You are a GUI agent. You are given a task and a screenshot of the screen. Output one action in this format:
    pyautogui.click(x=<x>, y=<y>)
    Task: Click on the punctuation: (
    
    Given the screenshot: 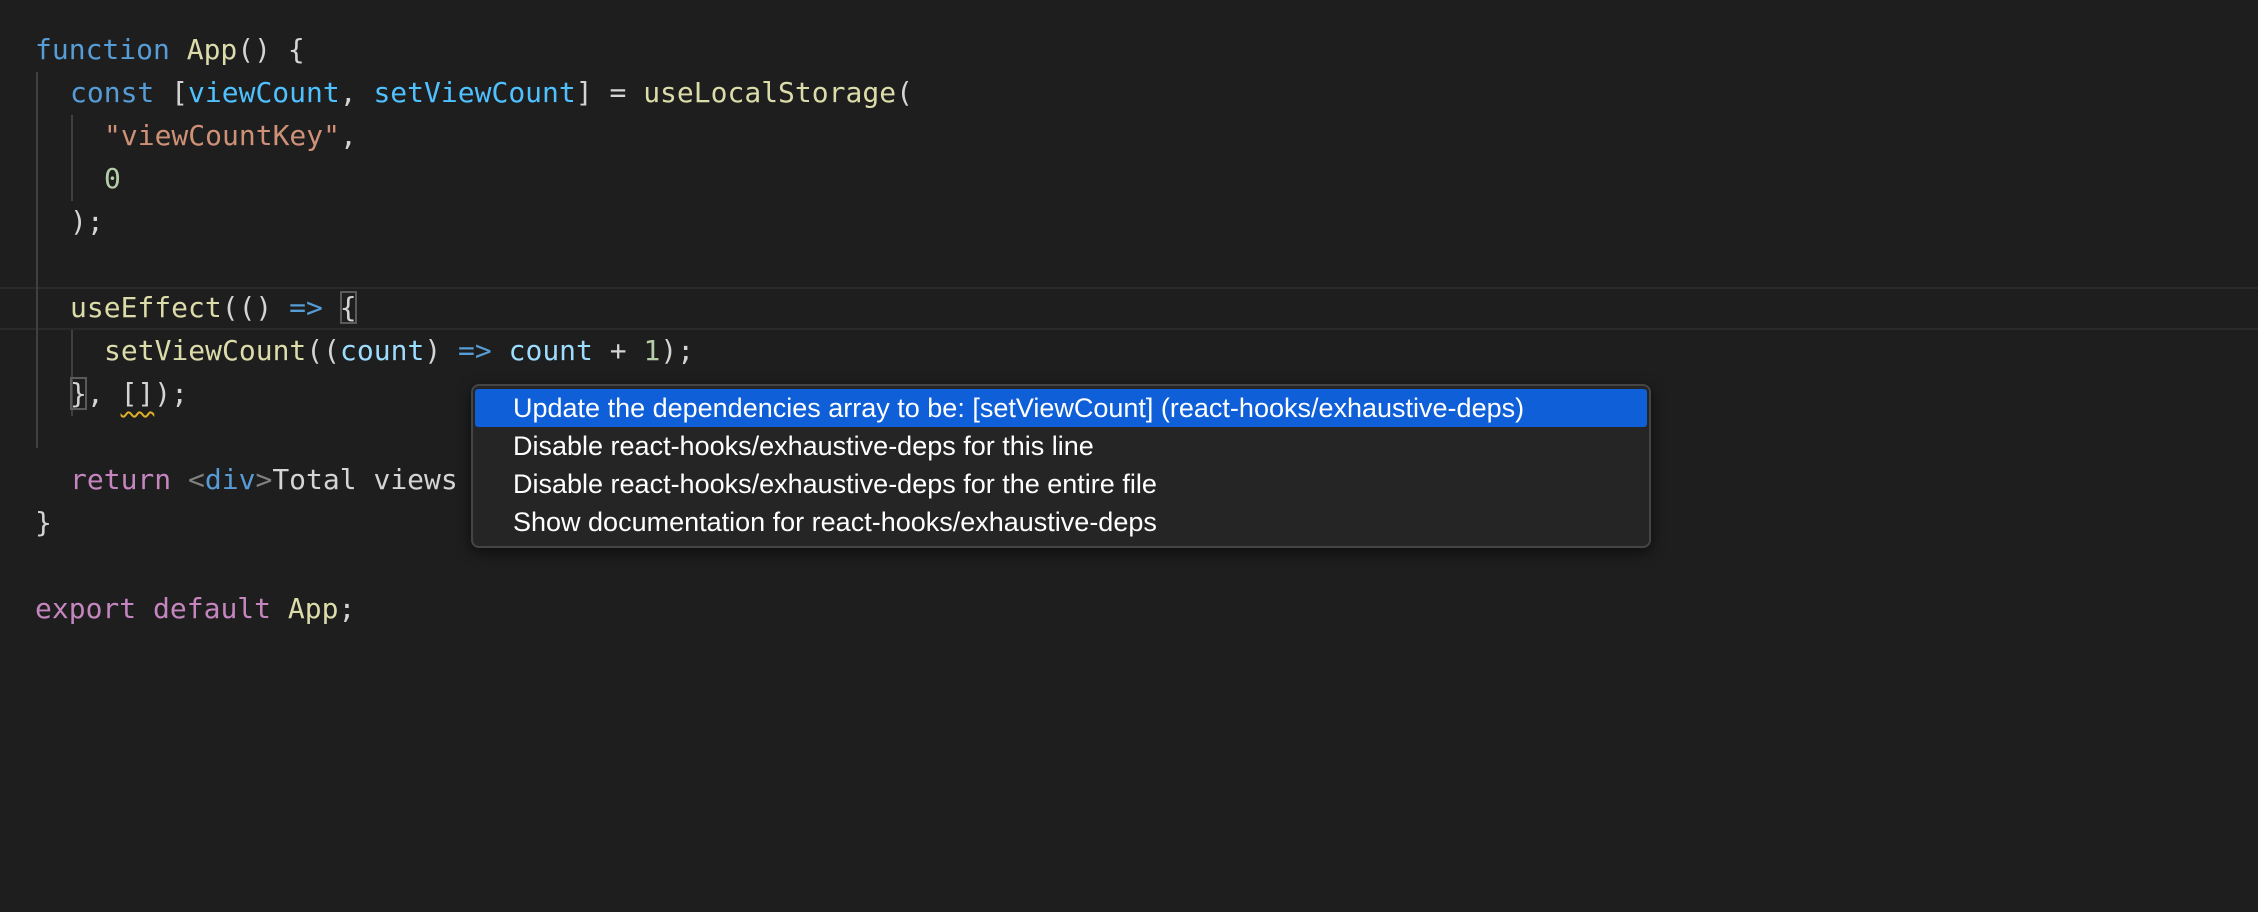 What is the action you would take?
    pyautogui.click(x=904, y=92)
    